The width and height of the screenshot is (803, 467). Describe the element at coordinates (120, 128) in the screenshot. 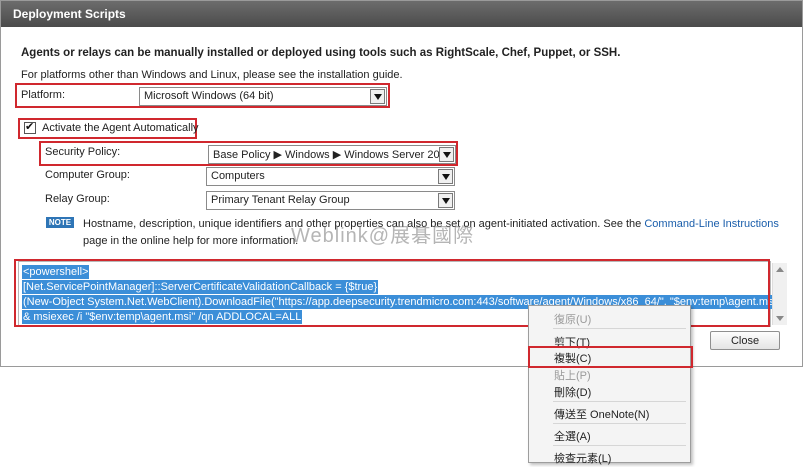

I see `activate-label: Activate the Agent Automatically` at that location.